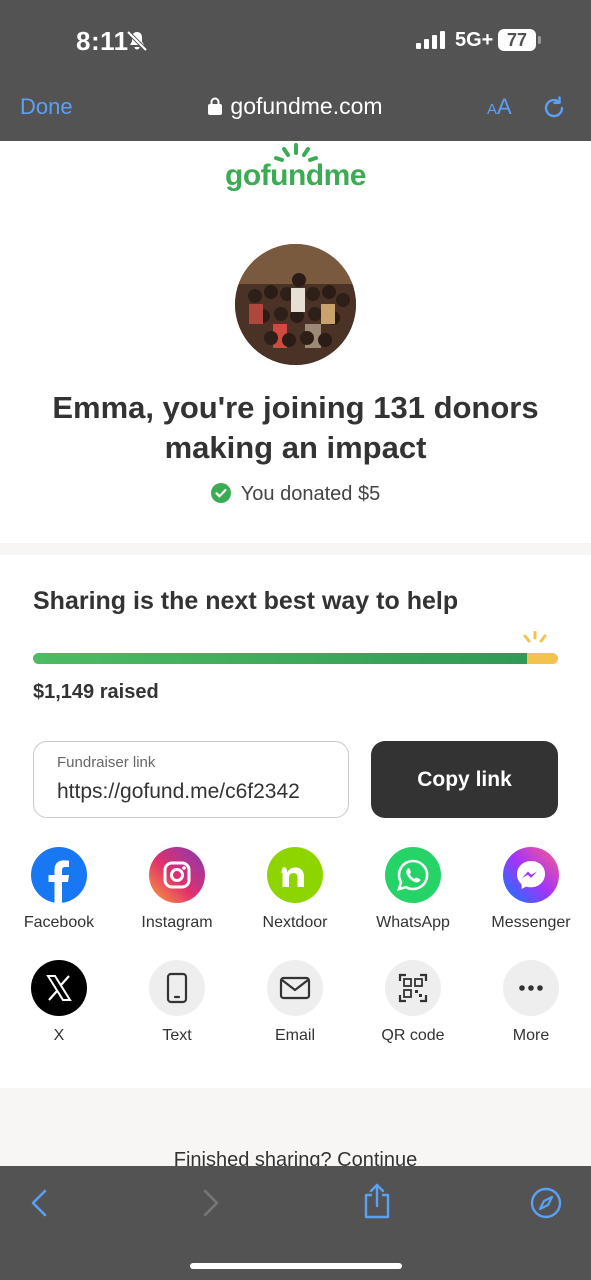 The image size is (591, 1280). Describe the element at coordinates (295, 549) in the screenshot. I see `section-divider` at that location.